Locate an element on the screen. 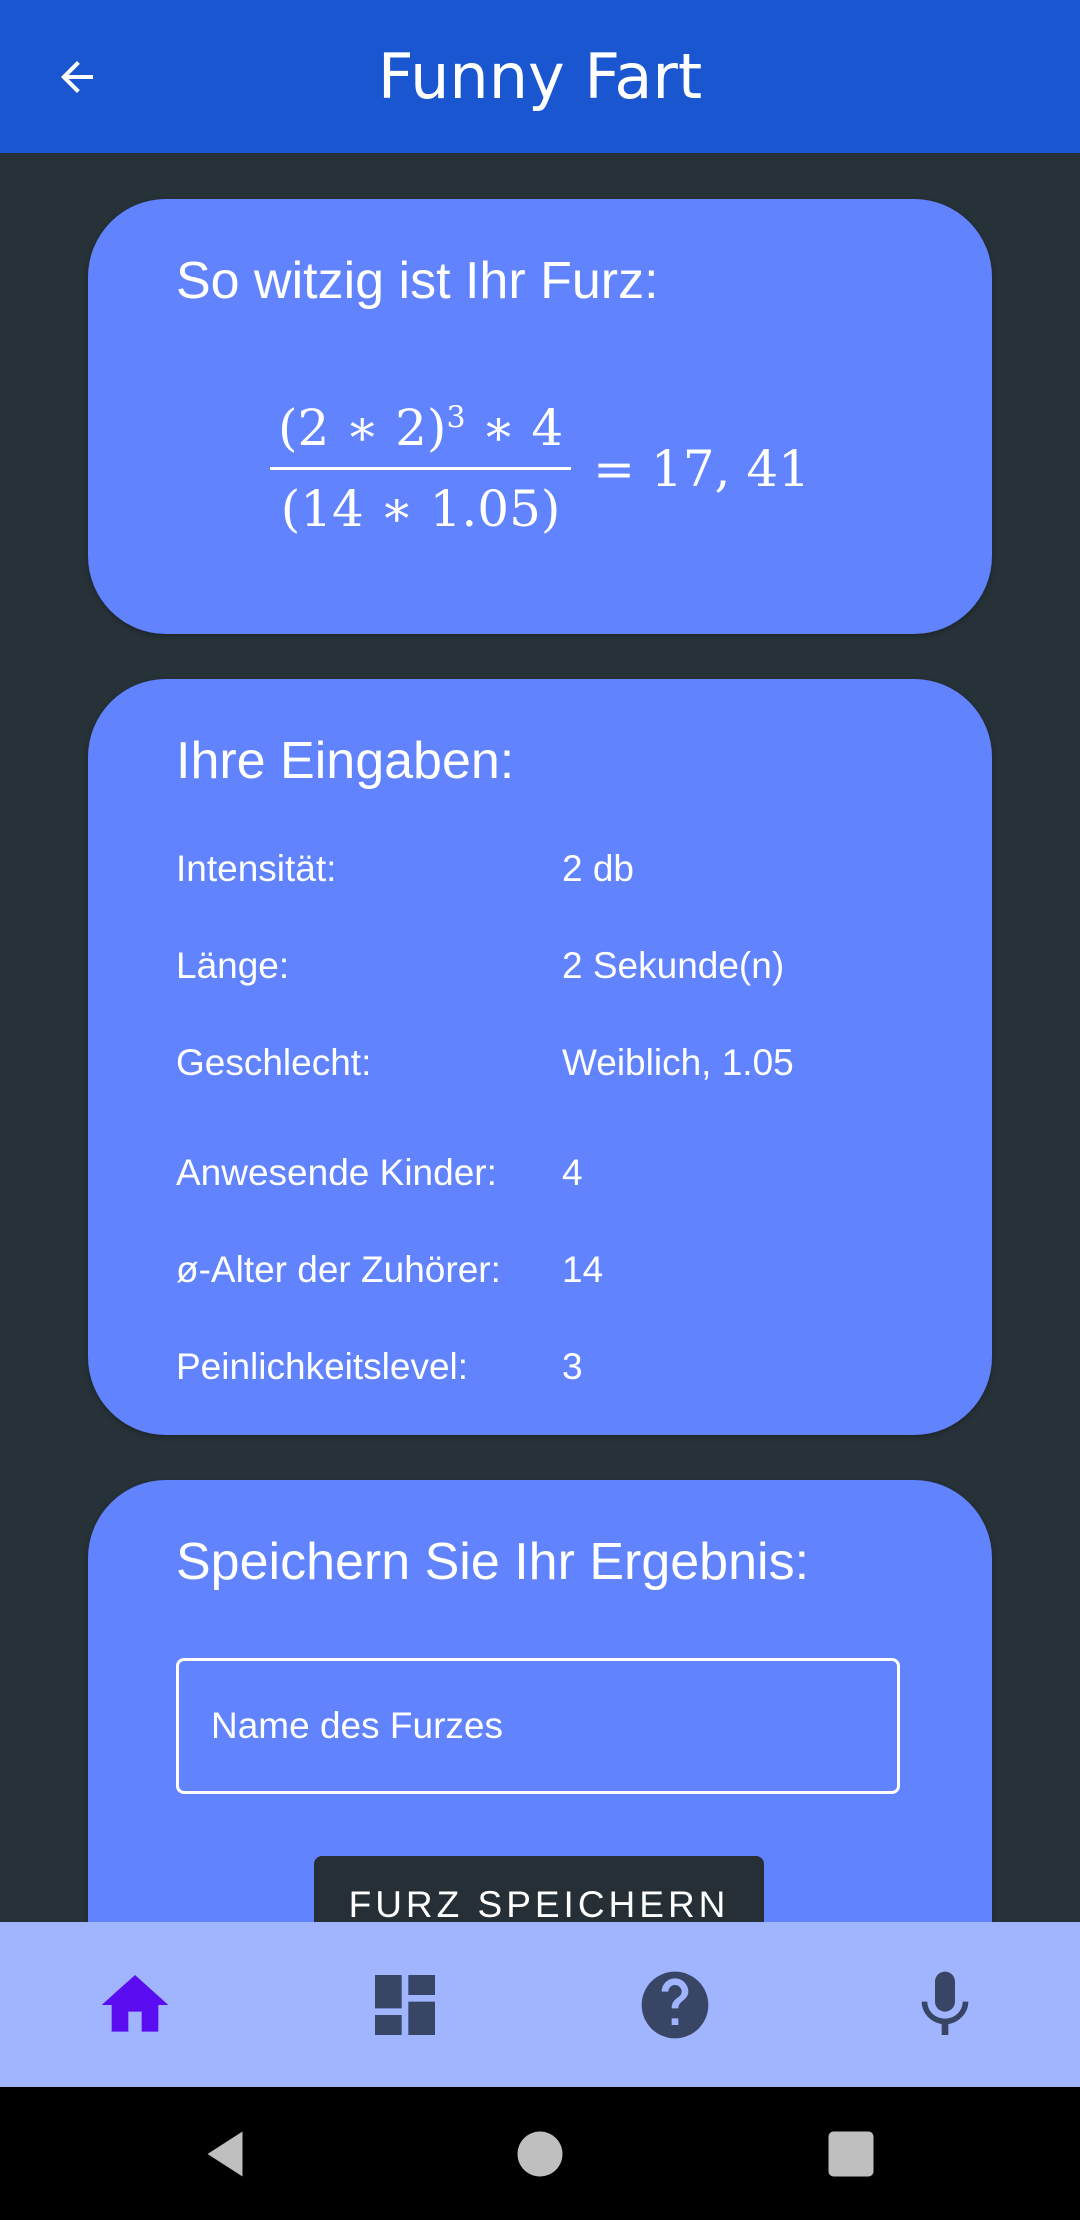  input-value-avg-age: 14 is located at coordinates (583, 1269).